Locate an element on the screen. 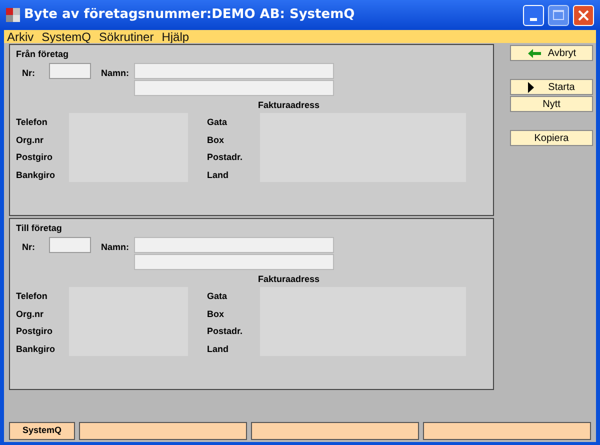 The height and width of the screenshot is (445, 600). section-title: Till företag is located at coordinates (39, 228).